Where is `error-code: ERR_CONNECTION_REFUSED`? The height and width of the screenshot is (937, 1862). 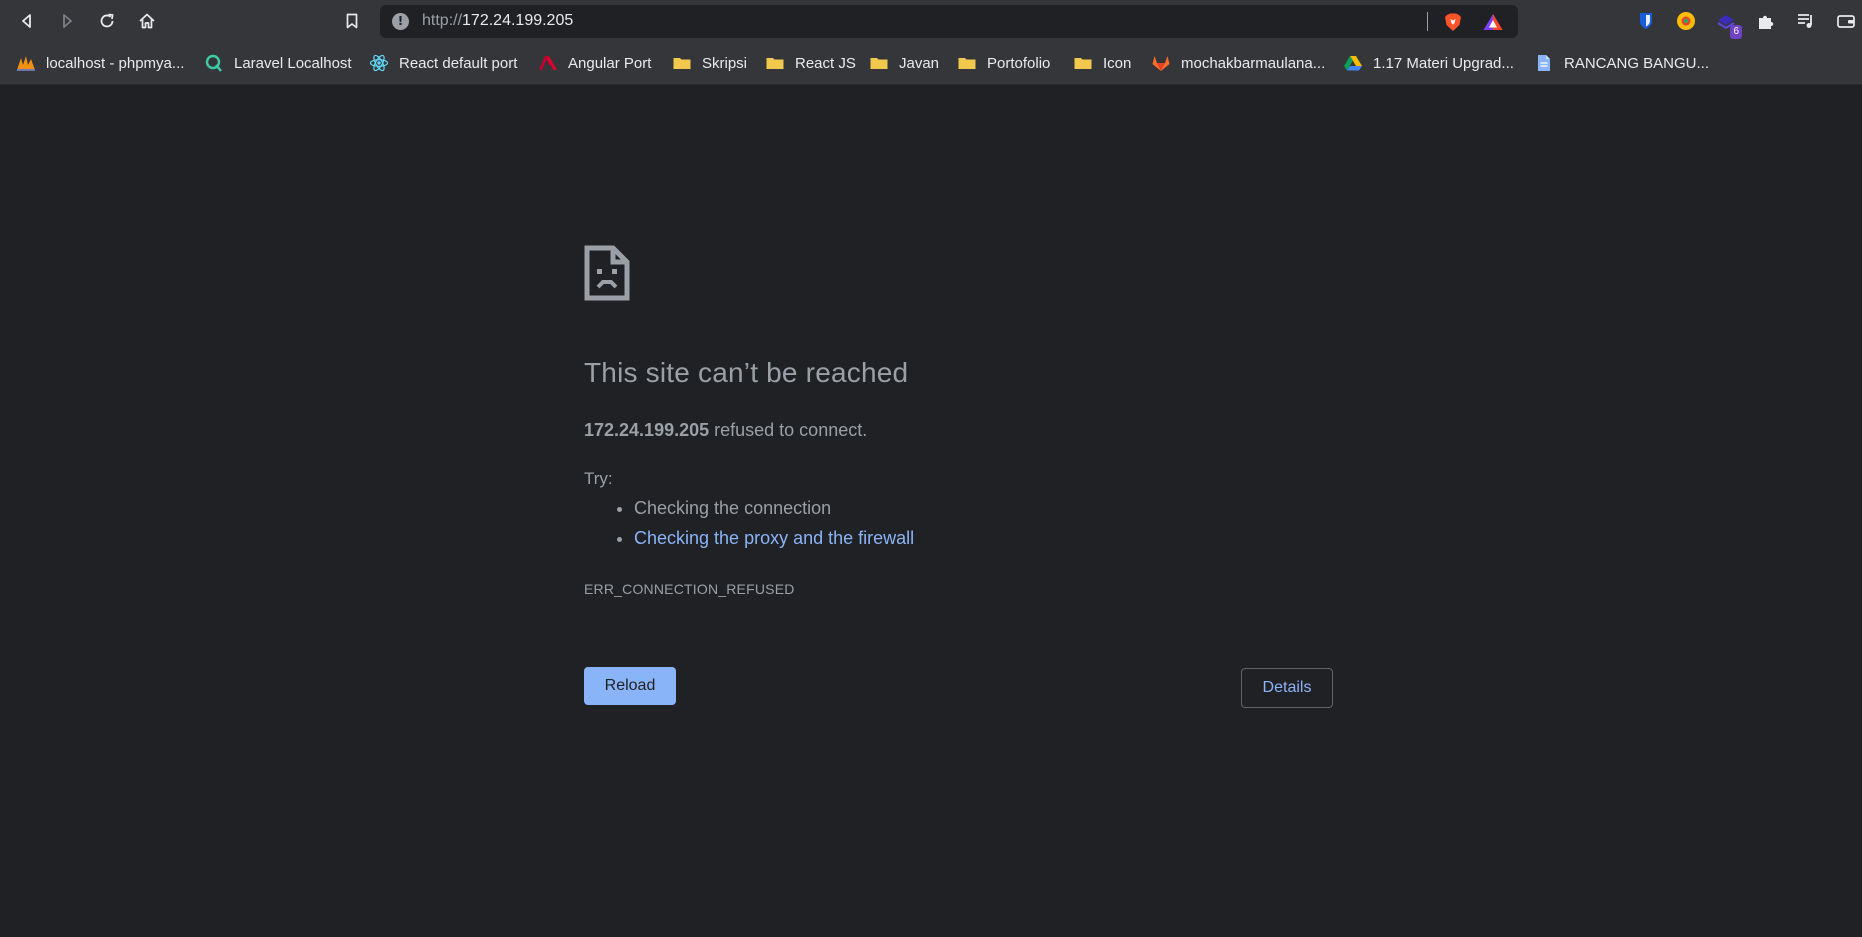
error-code: ERR_CONNECTION_REFUSED is located at coordinates (689, 589).